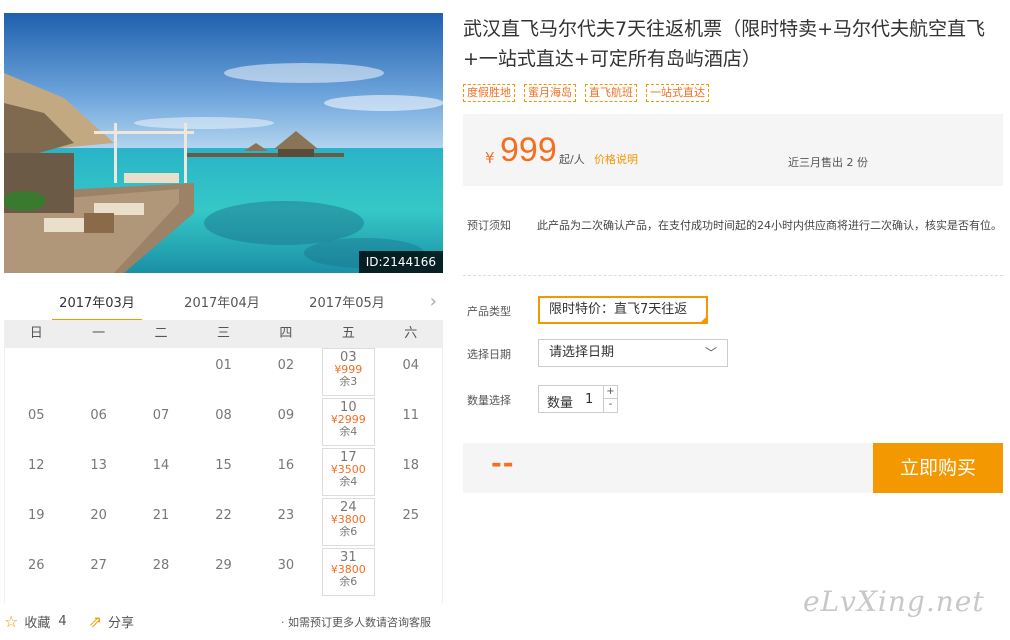 The width and height of the screenshot is (1010, 640). I want to click on calendar-day-number: 05, so click(36, 415).